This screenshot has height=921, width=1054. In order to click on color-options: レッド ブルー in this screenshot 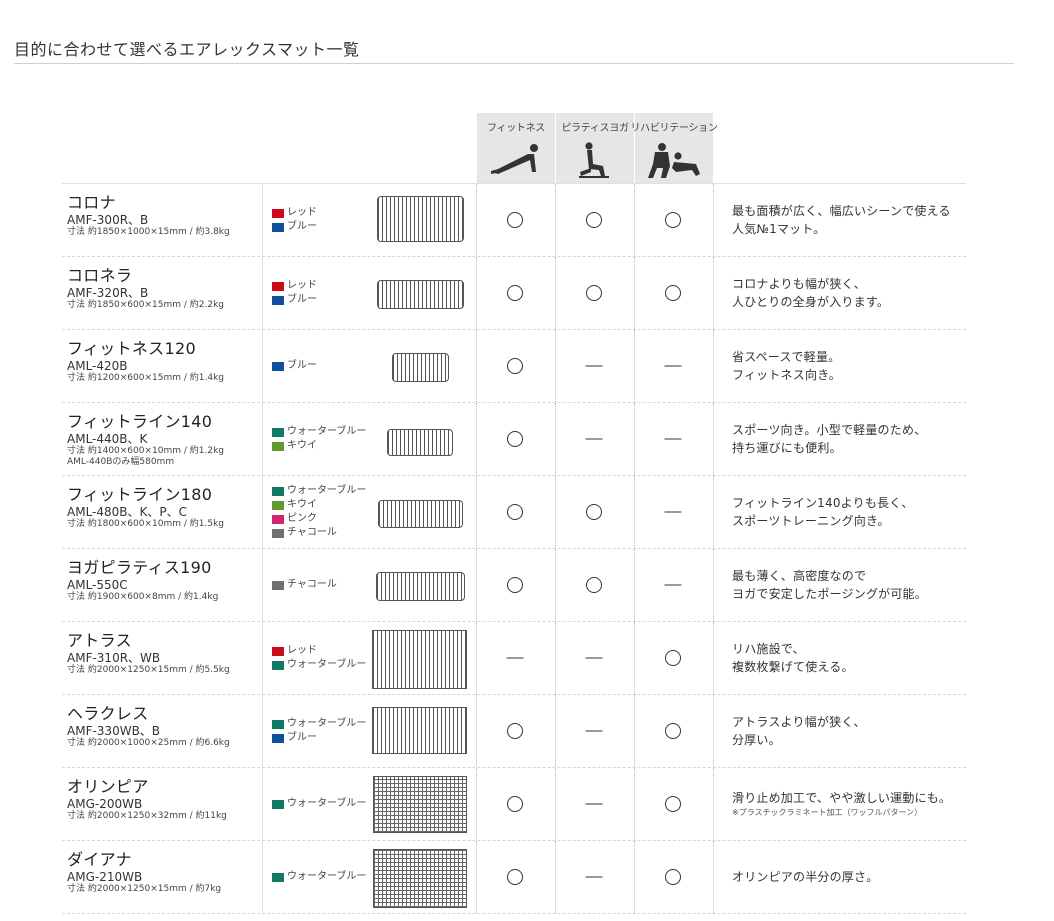, I will do `click(294, 293)`.